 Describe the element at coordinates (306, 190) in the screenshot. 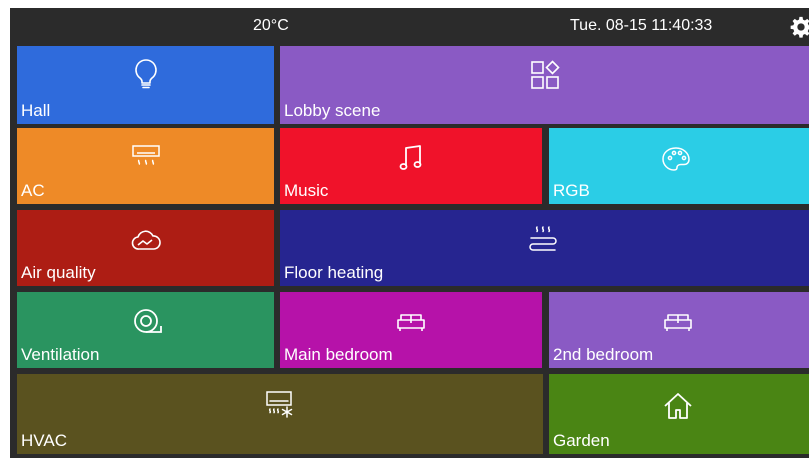

I see `tile-label-music: Music` at that location.